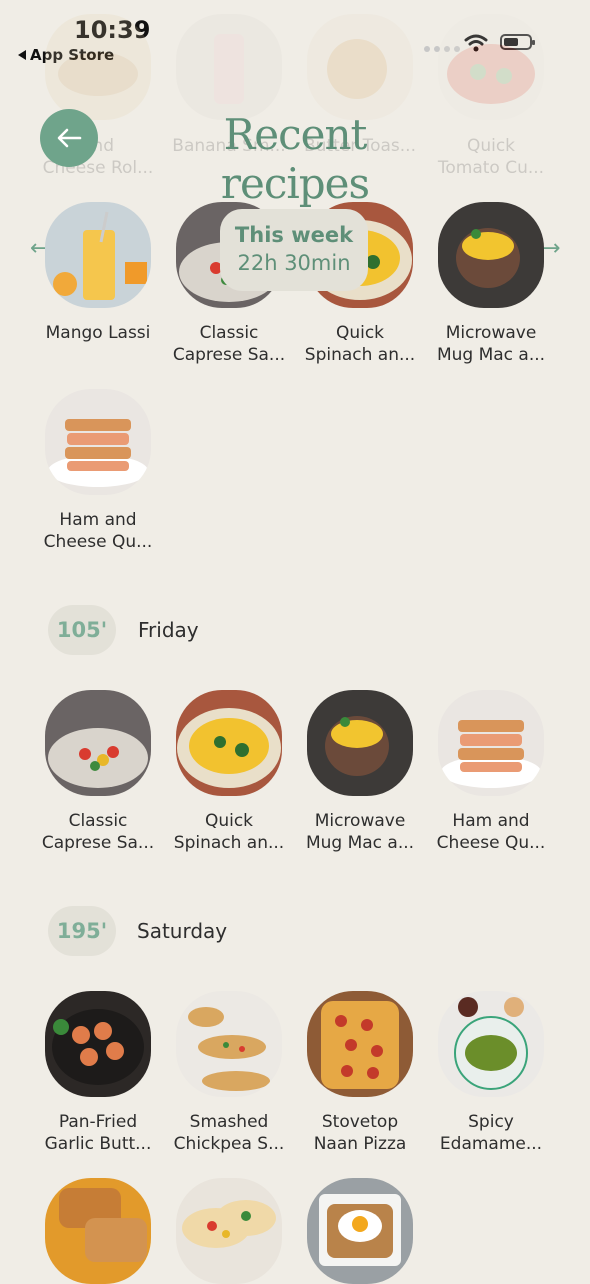 This screenshot has width=590, height=1284. What do you see at coordinates (182, 931) in the screenshot?
I see `saturday-day-name: Saturday` at bounding box center [182, 931].